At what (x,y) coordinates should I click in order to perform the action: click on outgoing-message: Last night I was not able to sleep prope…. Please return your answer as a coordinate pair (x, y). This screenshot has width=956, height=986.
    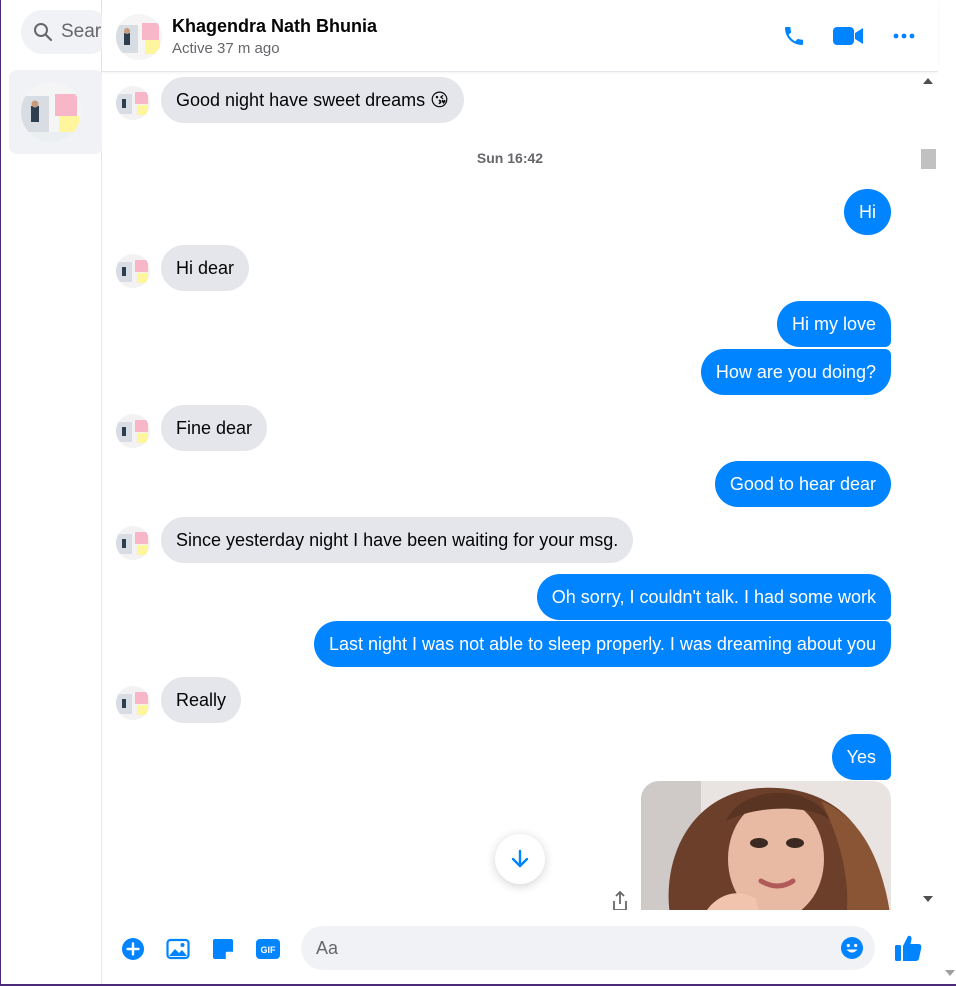
    Looking at the image, I should click on (602, 644).